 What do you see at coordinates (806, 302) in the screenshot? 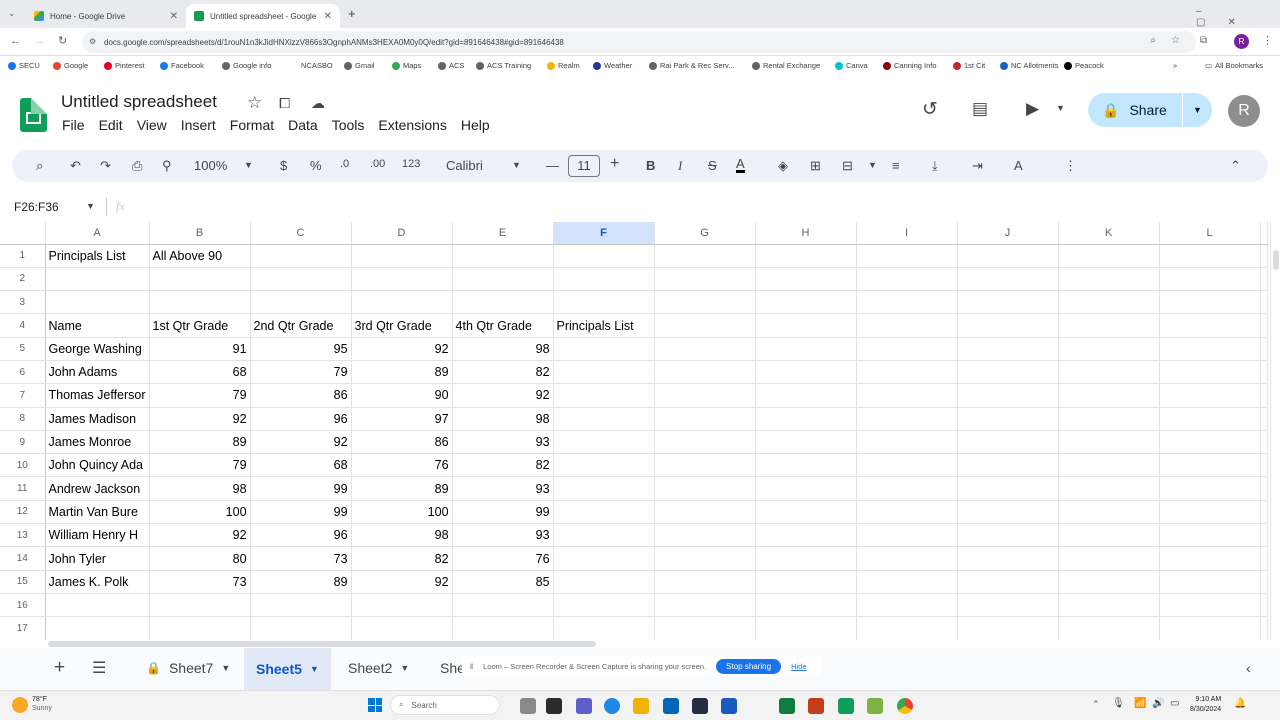
I see `cell-h3` at bounding box center [806, 302].